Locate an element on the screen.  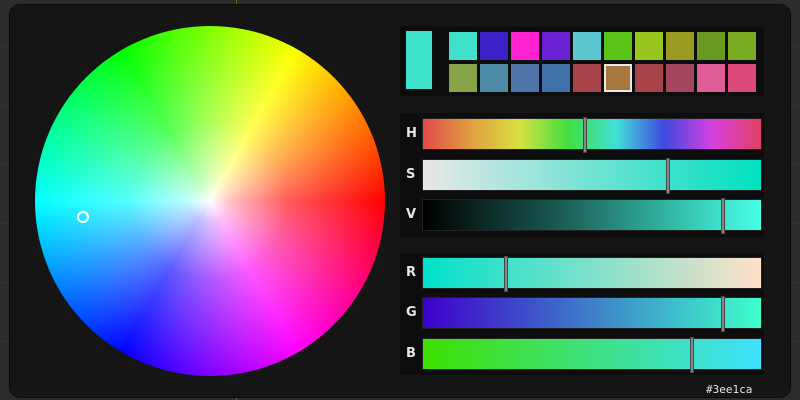
slider-label-s: S is located at coordinates (411, 174).